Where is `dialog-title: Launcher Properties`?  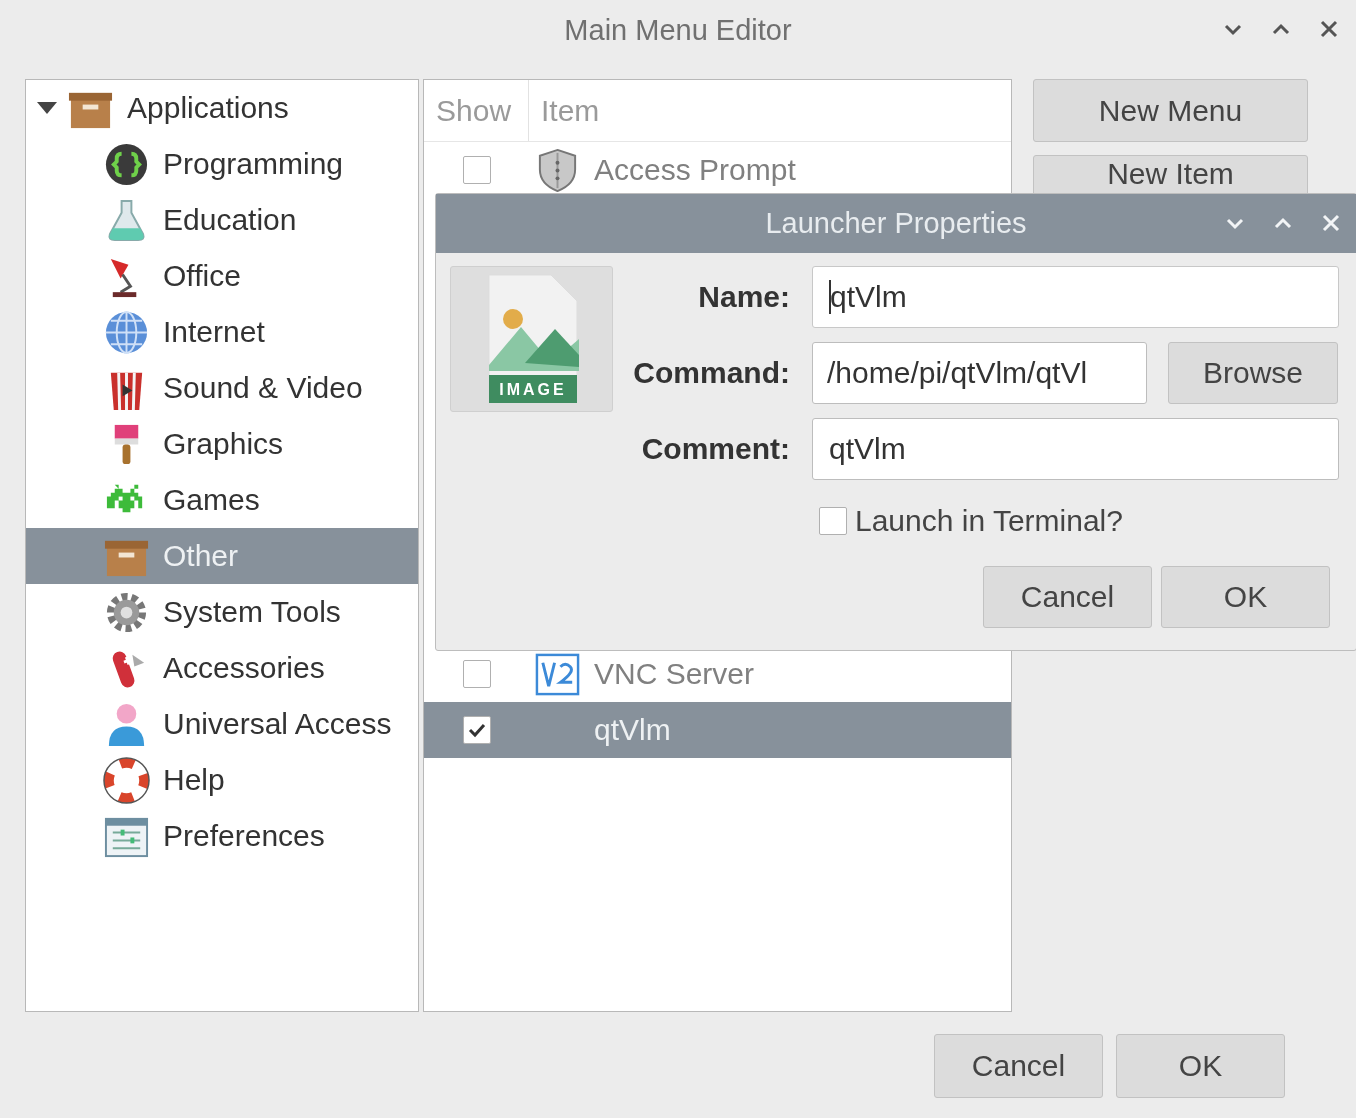 dialog-title: Launcher Properties is located at coordinates (896, 223).